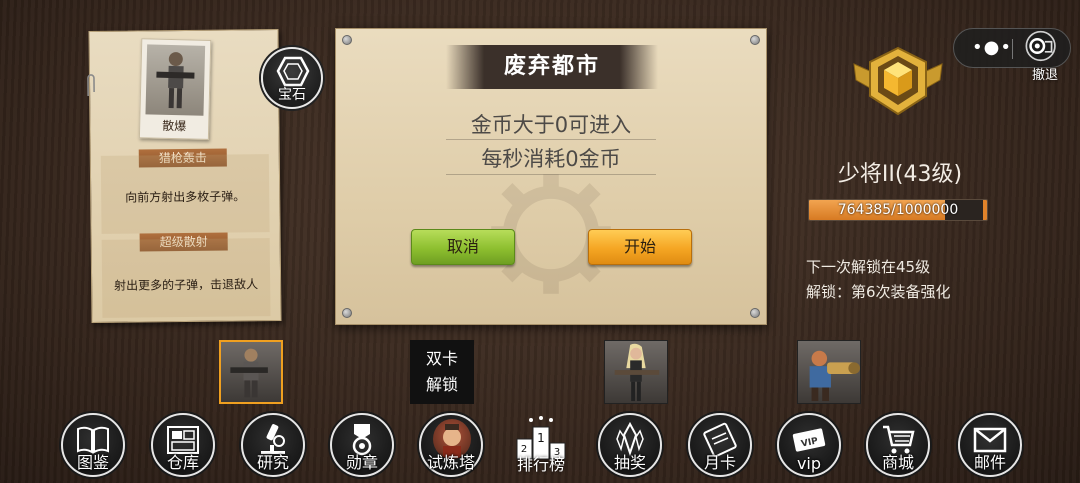 The width and height of the screenshot is (1080, 483). What do you see at coordinates (719, 462) in the screenshot?
I see `nav-monthly-card-label: 月卡` at bounding box center [719, 462].